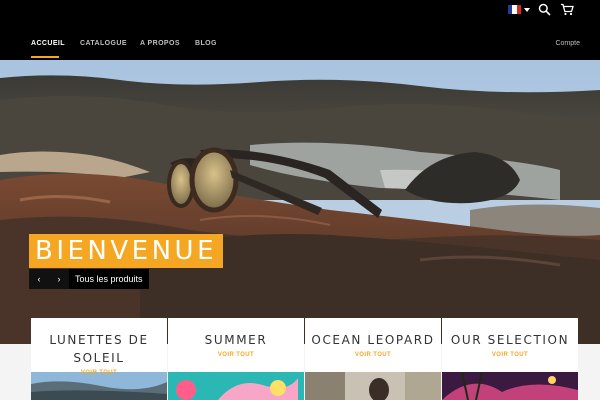 This screenshot has height=400, width=600. Describe the element at coordinates (373, 359) in the screenshot. I see `collection-card-ocean-leopard: OCEAN LEOPARD VOIR TOUT` at that location.